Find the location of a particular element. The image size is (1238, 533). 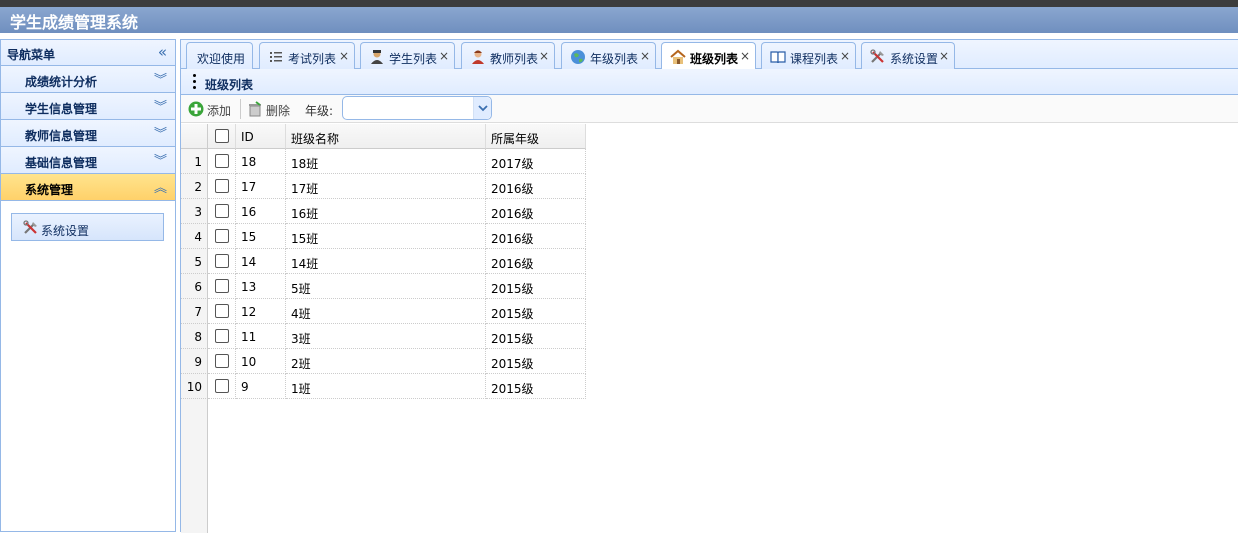

add-button: 添加 is located at coordinates (213, 109).